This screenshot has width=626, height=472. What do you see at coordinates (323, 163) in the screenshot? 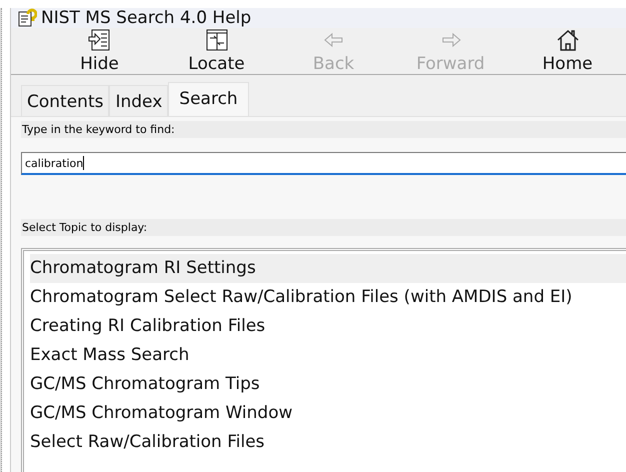
I see `keyword-input-field: calibration` at bounding box center [323, 163].